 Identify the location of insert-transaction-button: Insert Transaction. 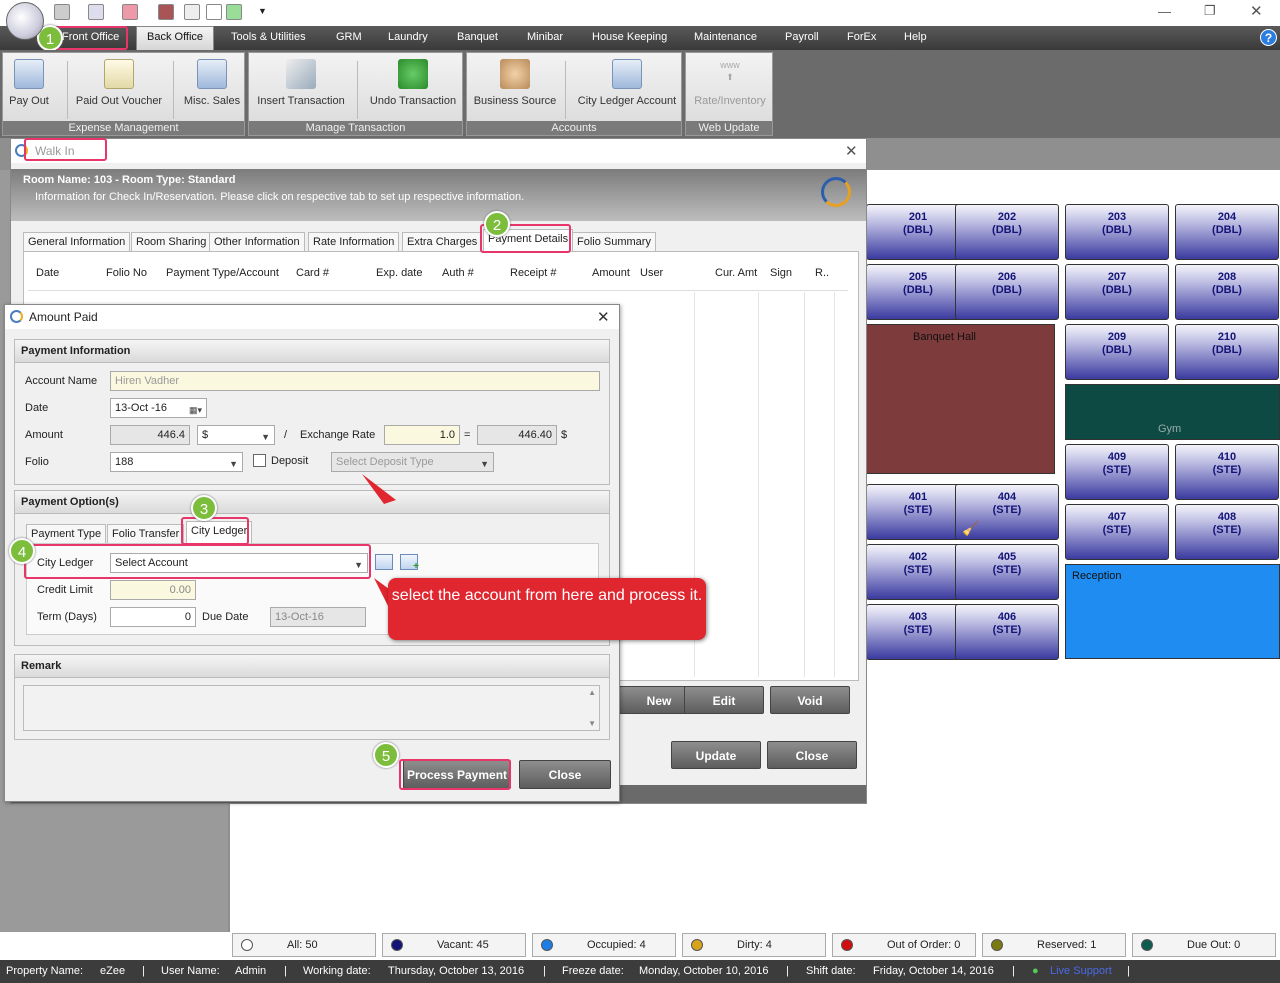
(301, 83).